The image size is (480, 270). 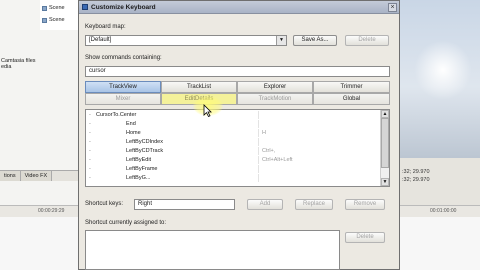 What do you see at coordinates (126, 223) in the screenshot?
I see `assigned-label: Shortcut currently assigned to:` at bounding box center [126, 223].